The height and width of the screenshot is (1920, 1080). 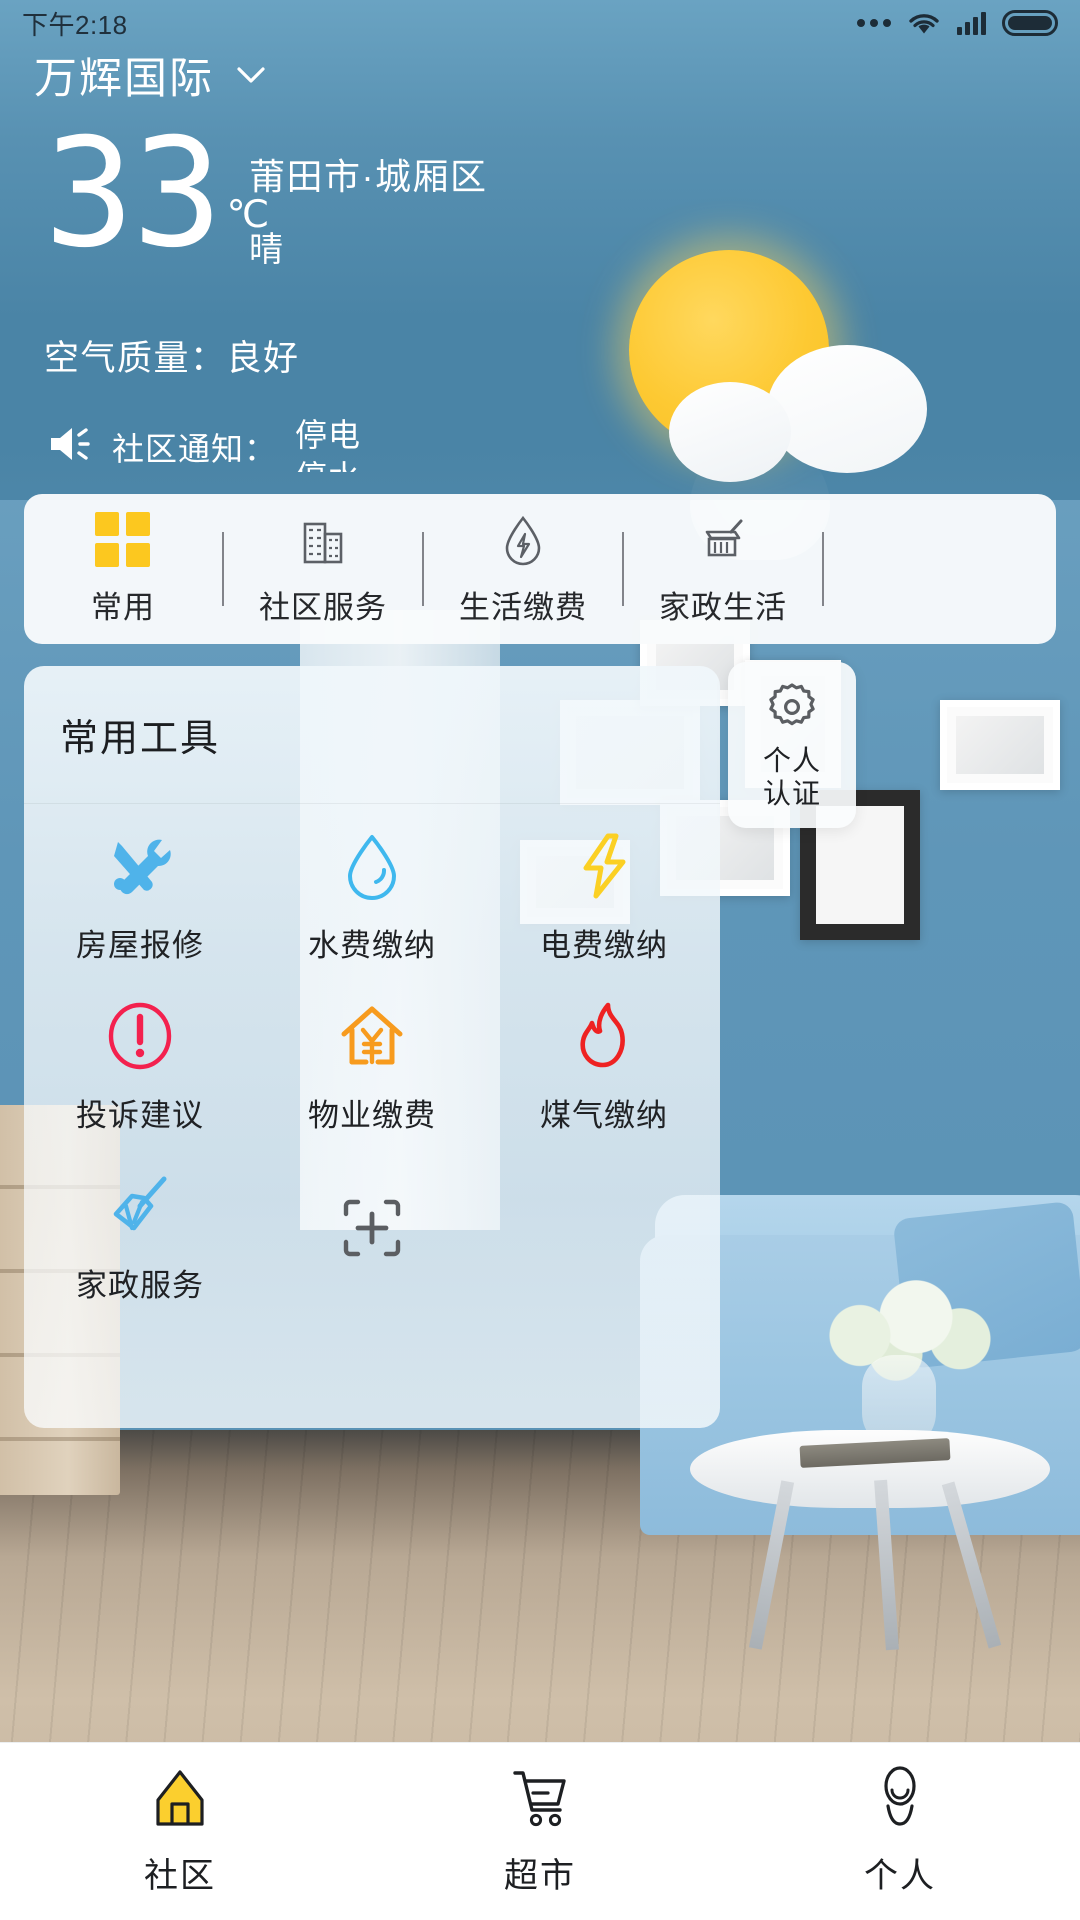 I want to click on auth-label-line1: 个人, so click(x=791, y=760).